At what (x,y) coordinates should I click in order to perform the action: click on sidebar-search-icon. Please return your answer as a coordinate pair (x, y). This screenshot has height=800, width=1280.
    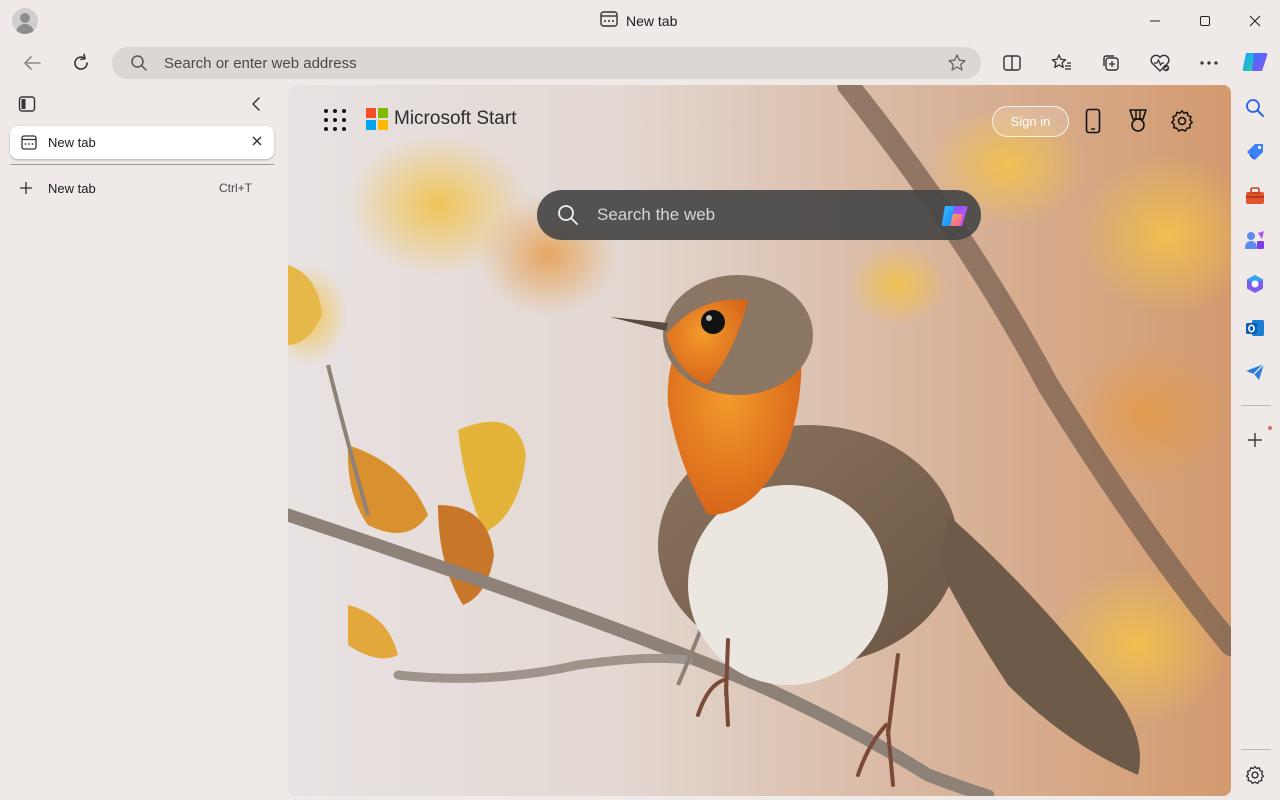
    Looking at the image, I should click on (1255, 108).